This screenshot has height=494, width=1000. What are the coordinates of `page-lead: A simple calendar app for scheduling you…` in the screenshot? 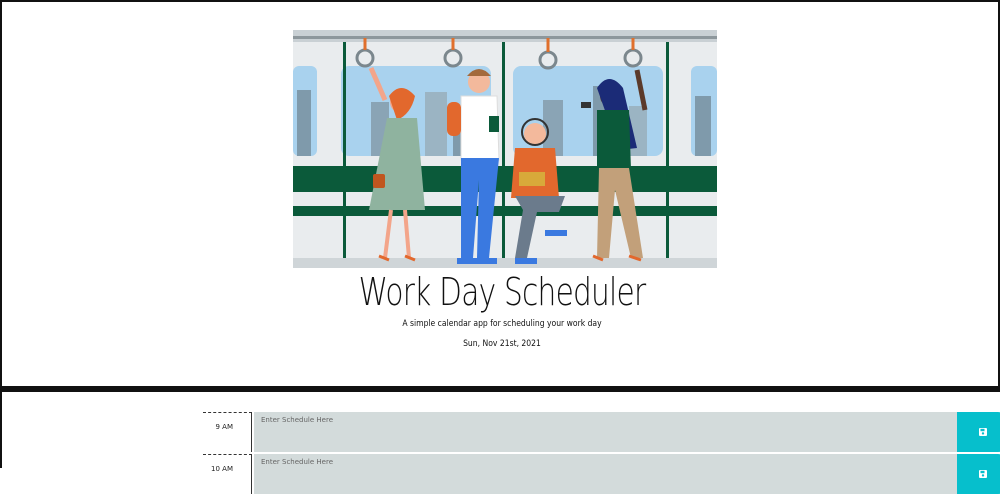 It's located at (502, 324).